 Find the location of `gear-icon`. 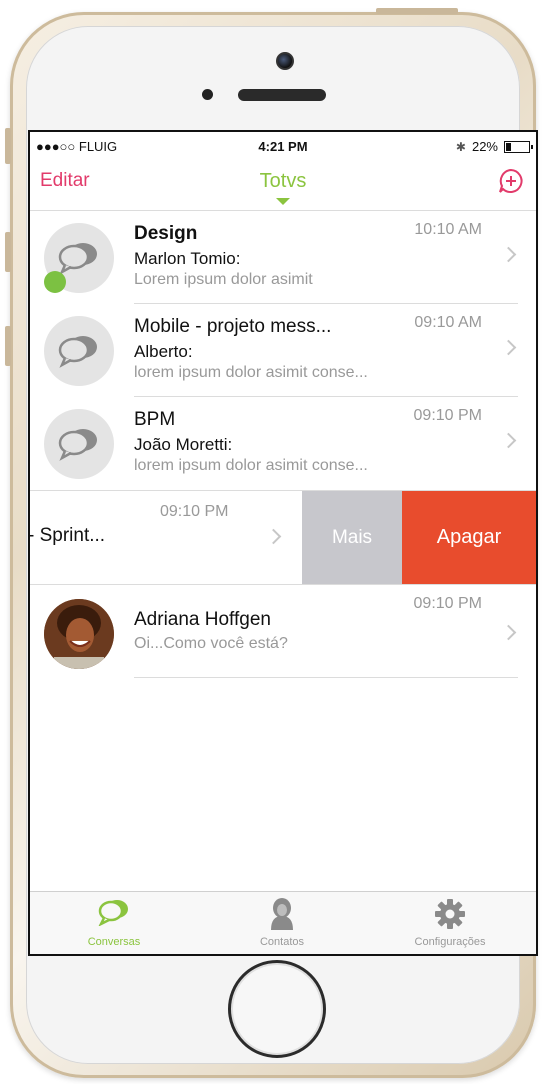

gear-icon is located at coordinates (450, 914).